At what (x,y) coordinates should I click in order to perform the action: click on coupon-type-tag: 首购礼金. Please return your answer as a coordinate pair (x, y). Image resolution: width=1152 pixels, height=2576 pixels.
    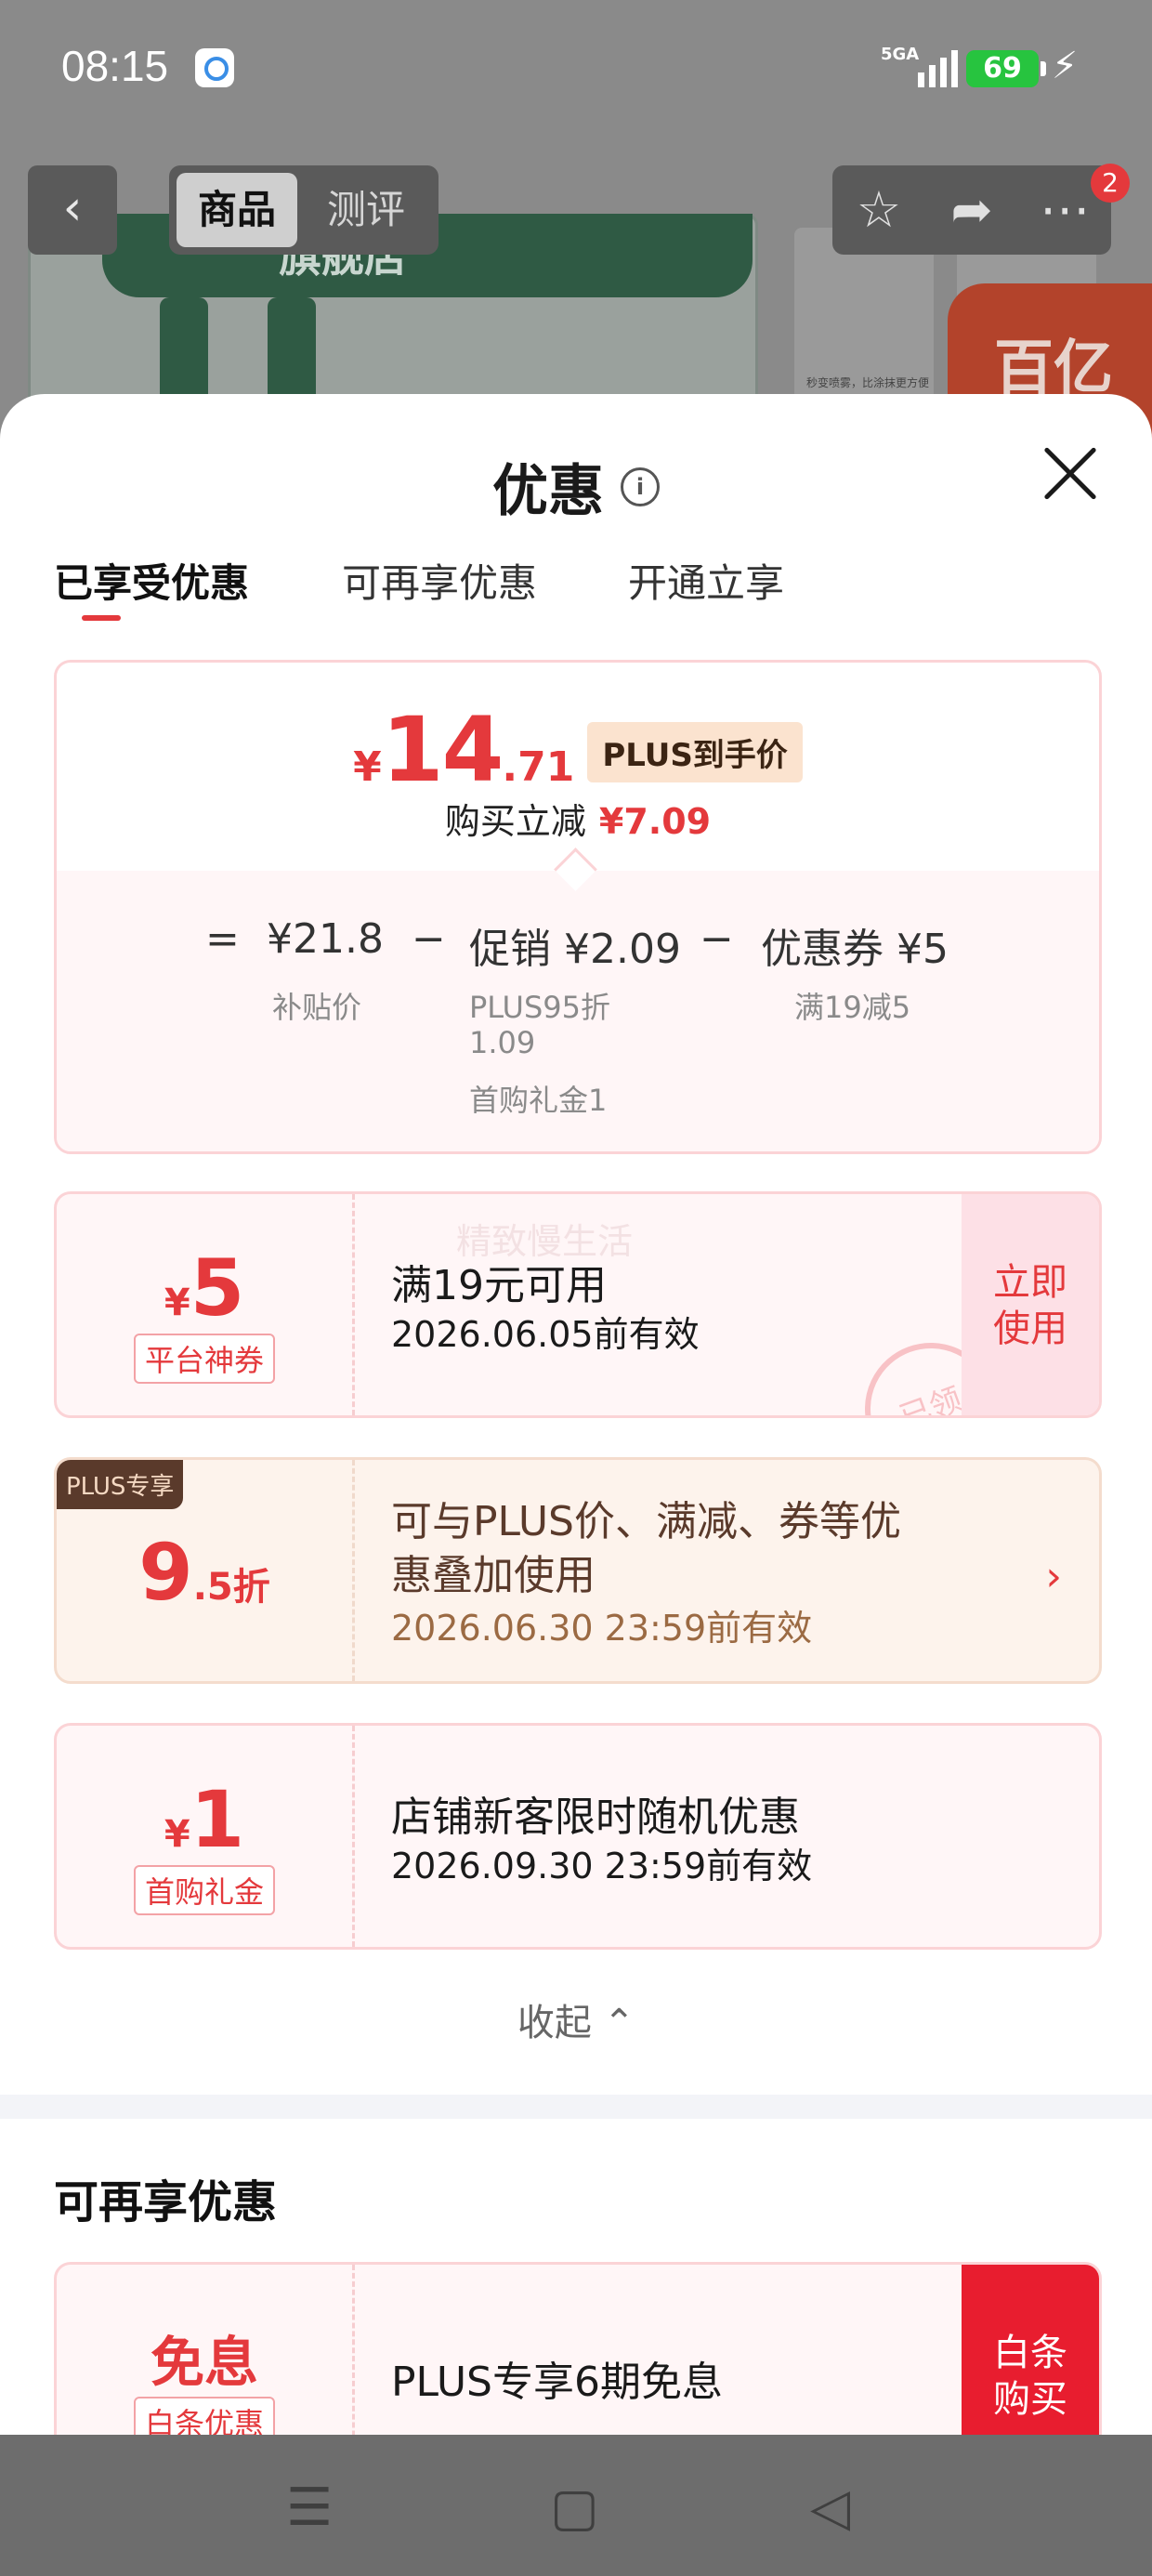
    Looking at the image, I should click on (204, 1890).